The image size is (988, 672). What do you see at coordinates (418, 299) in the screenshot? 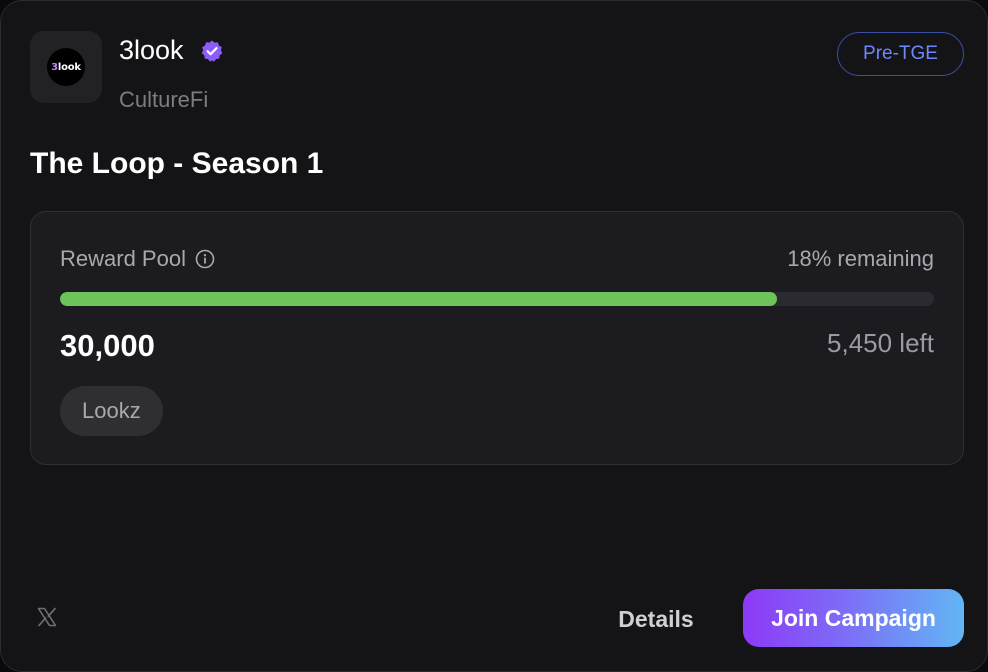
I see `reward-progress-fill` at bounding box center [418, 299].